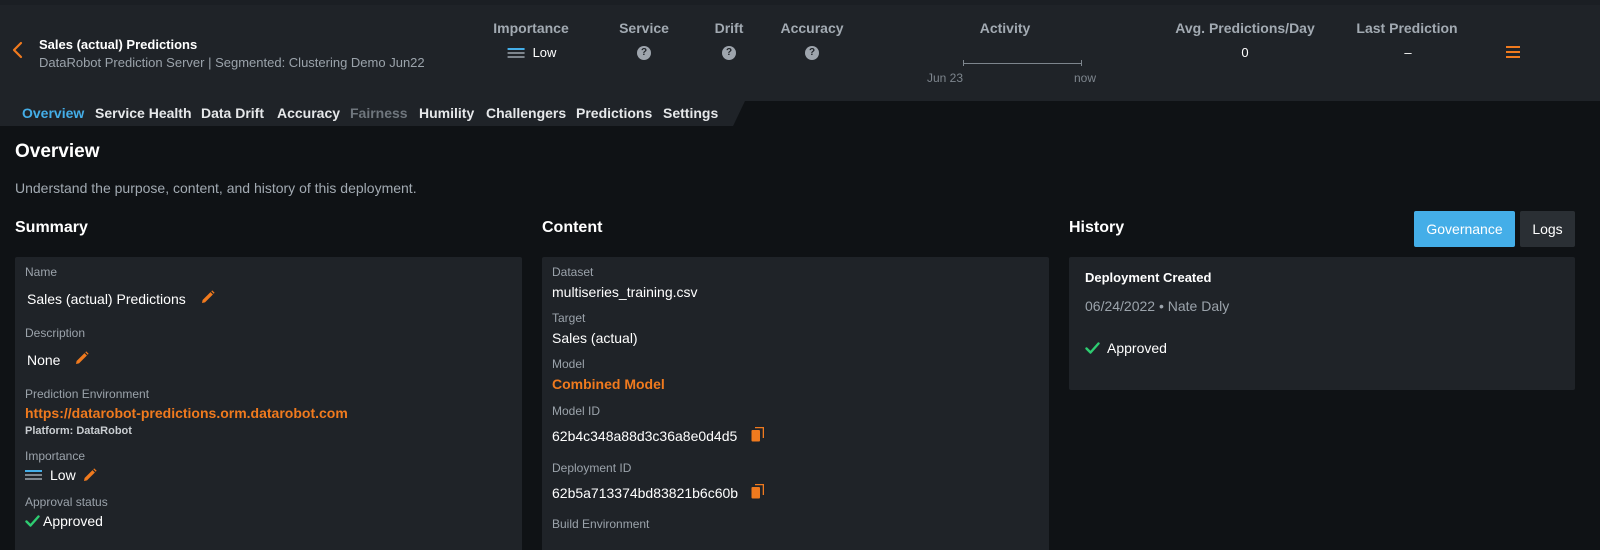  What do you see at coordinates (1547, 229) in the screenshot?
I see `logs-button: Logs` at bounding box center [1547, 229].